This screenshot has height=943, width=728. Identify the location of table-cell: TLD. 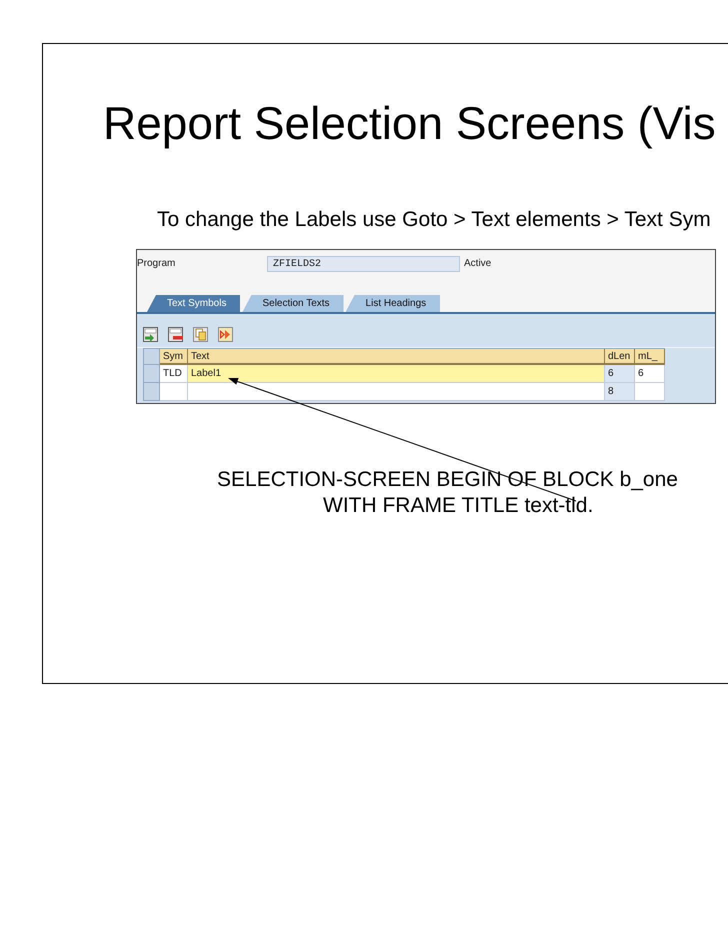
(174, 374).